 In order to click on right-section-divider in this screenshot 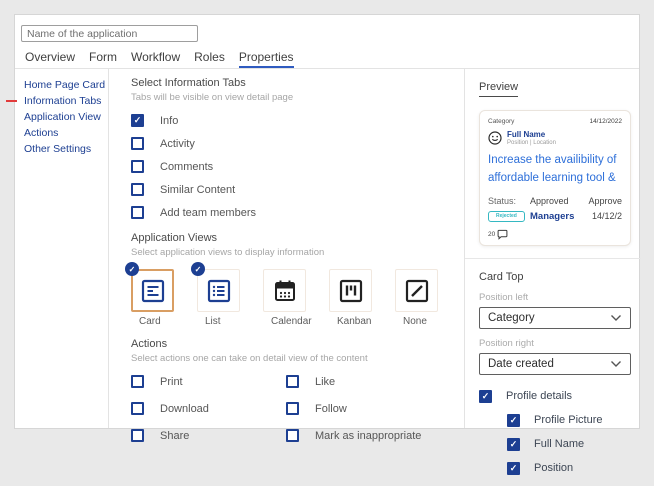, I will do `click(553, 258)`.